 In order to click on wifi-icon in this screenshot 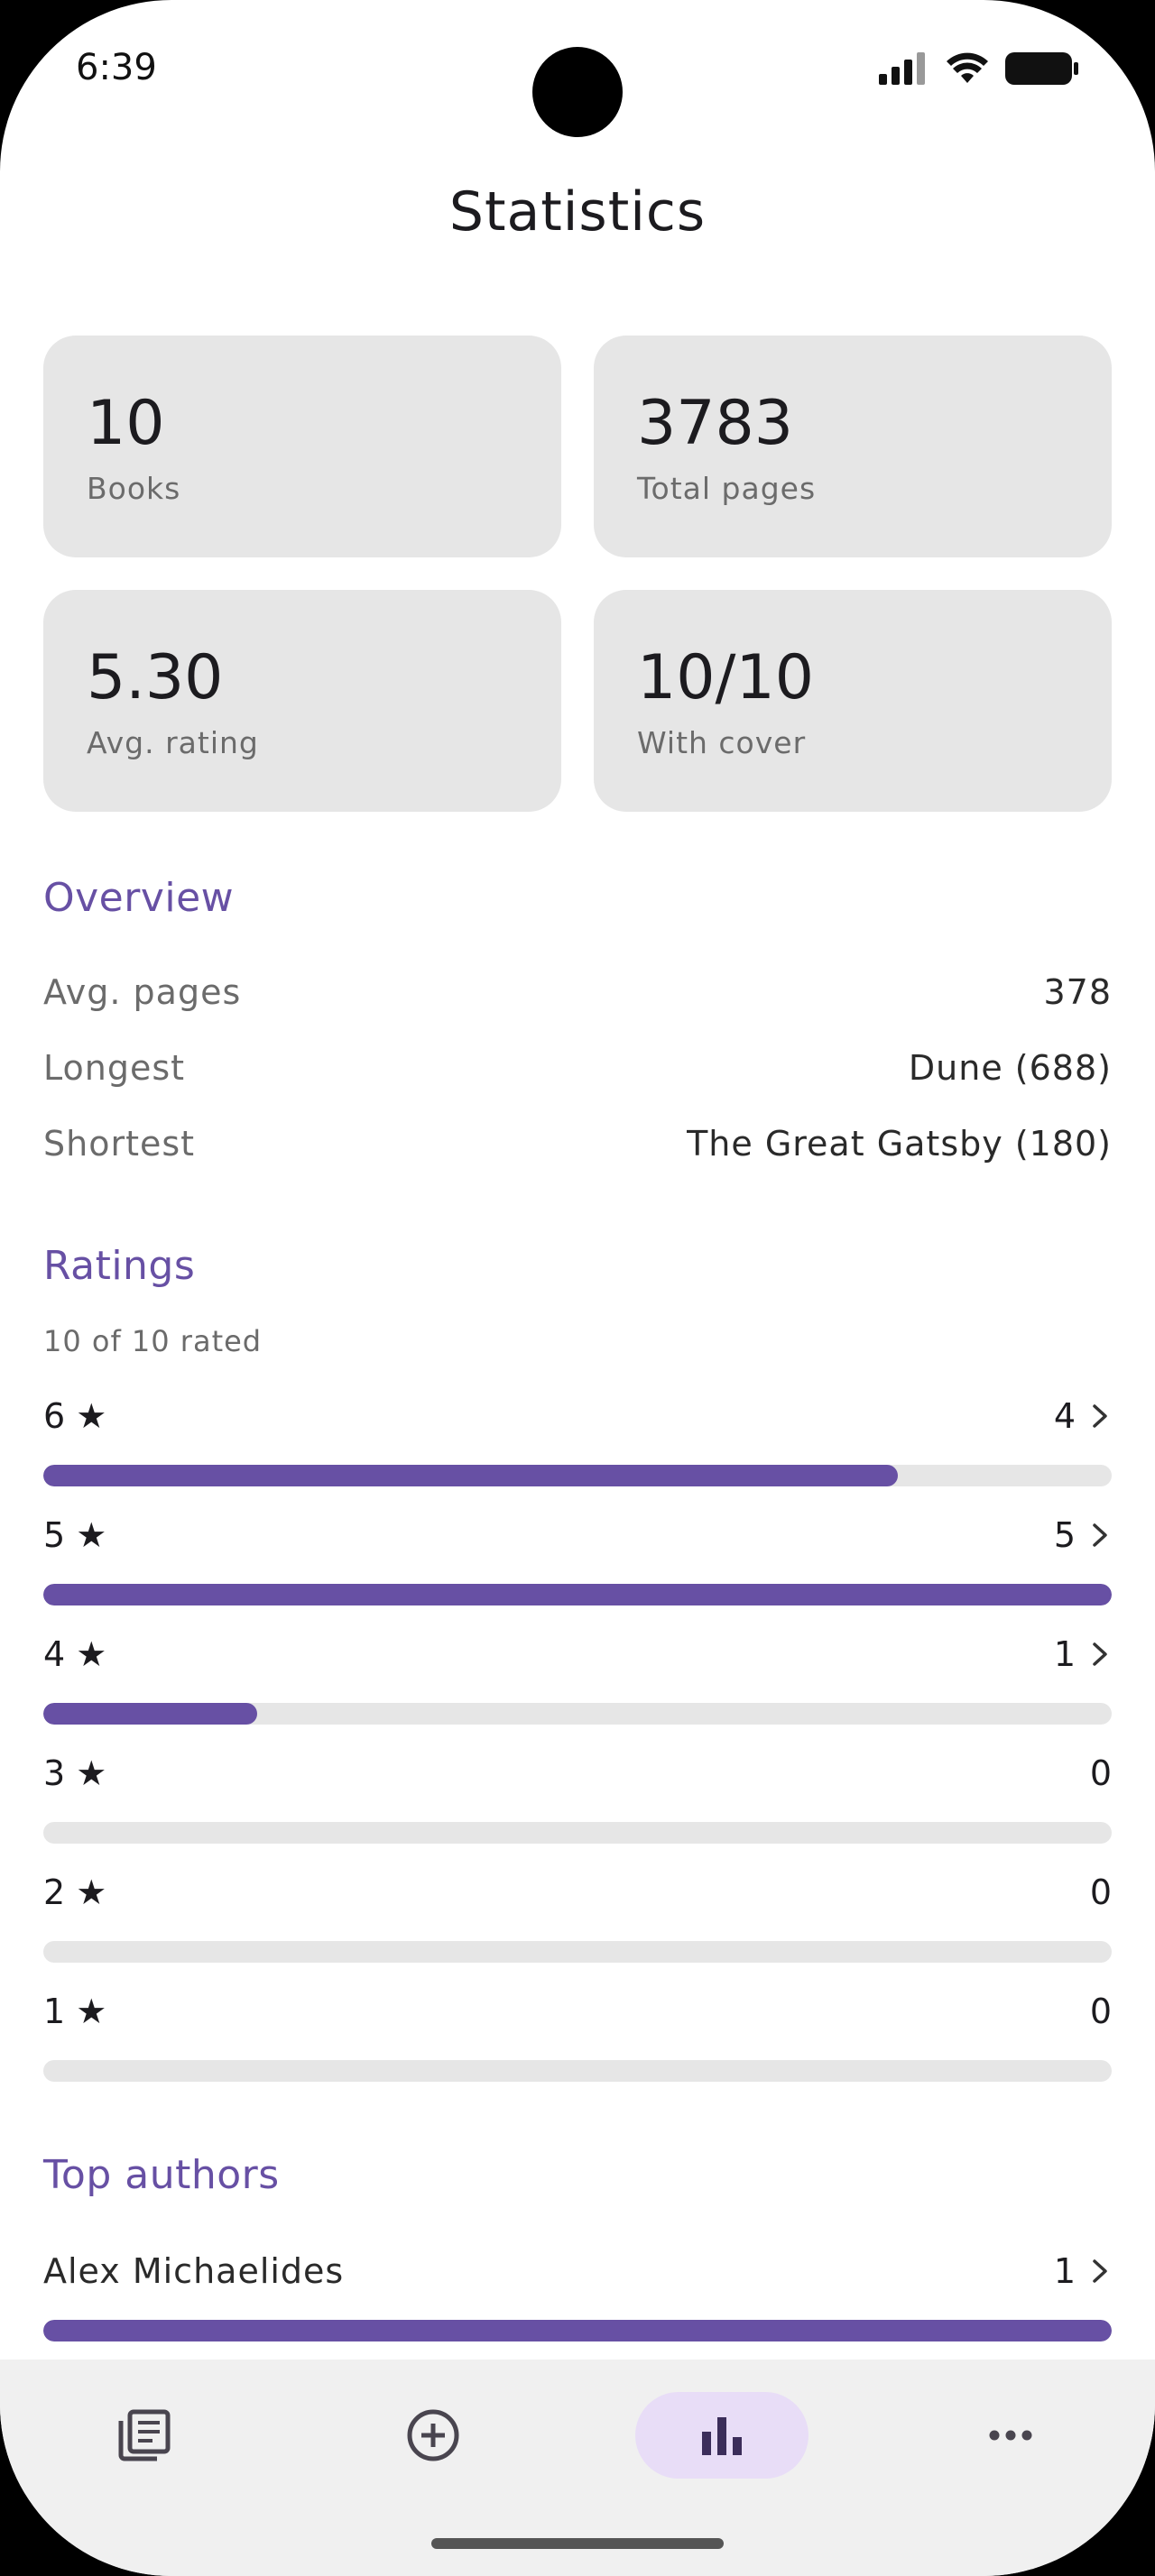, I will do `click(967, 68)`.